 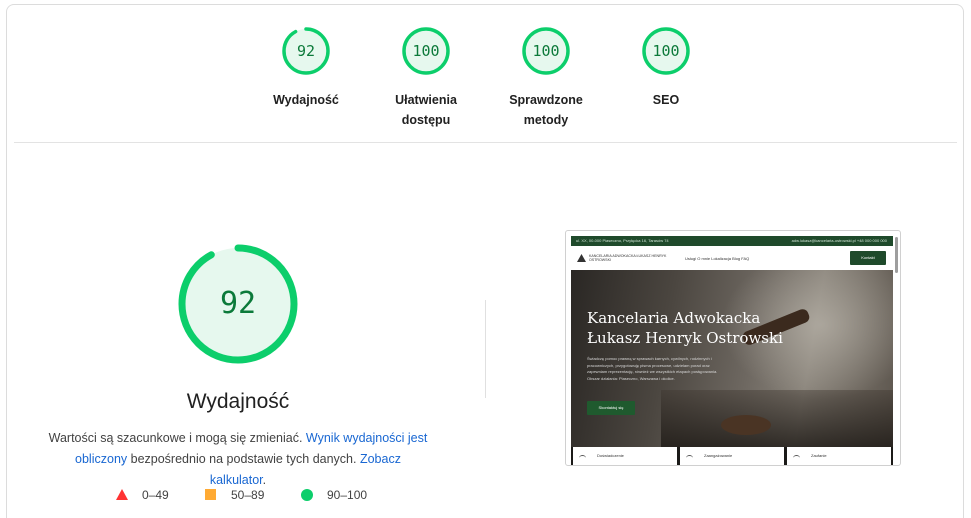 What do you see at coordinates (839, 456) in the screenshot?
I see `thumb-card: Zaufanie` at bounding box center [839, 456].